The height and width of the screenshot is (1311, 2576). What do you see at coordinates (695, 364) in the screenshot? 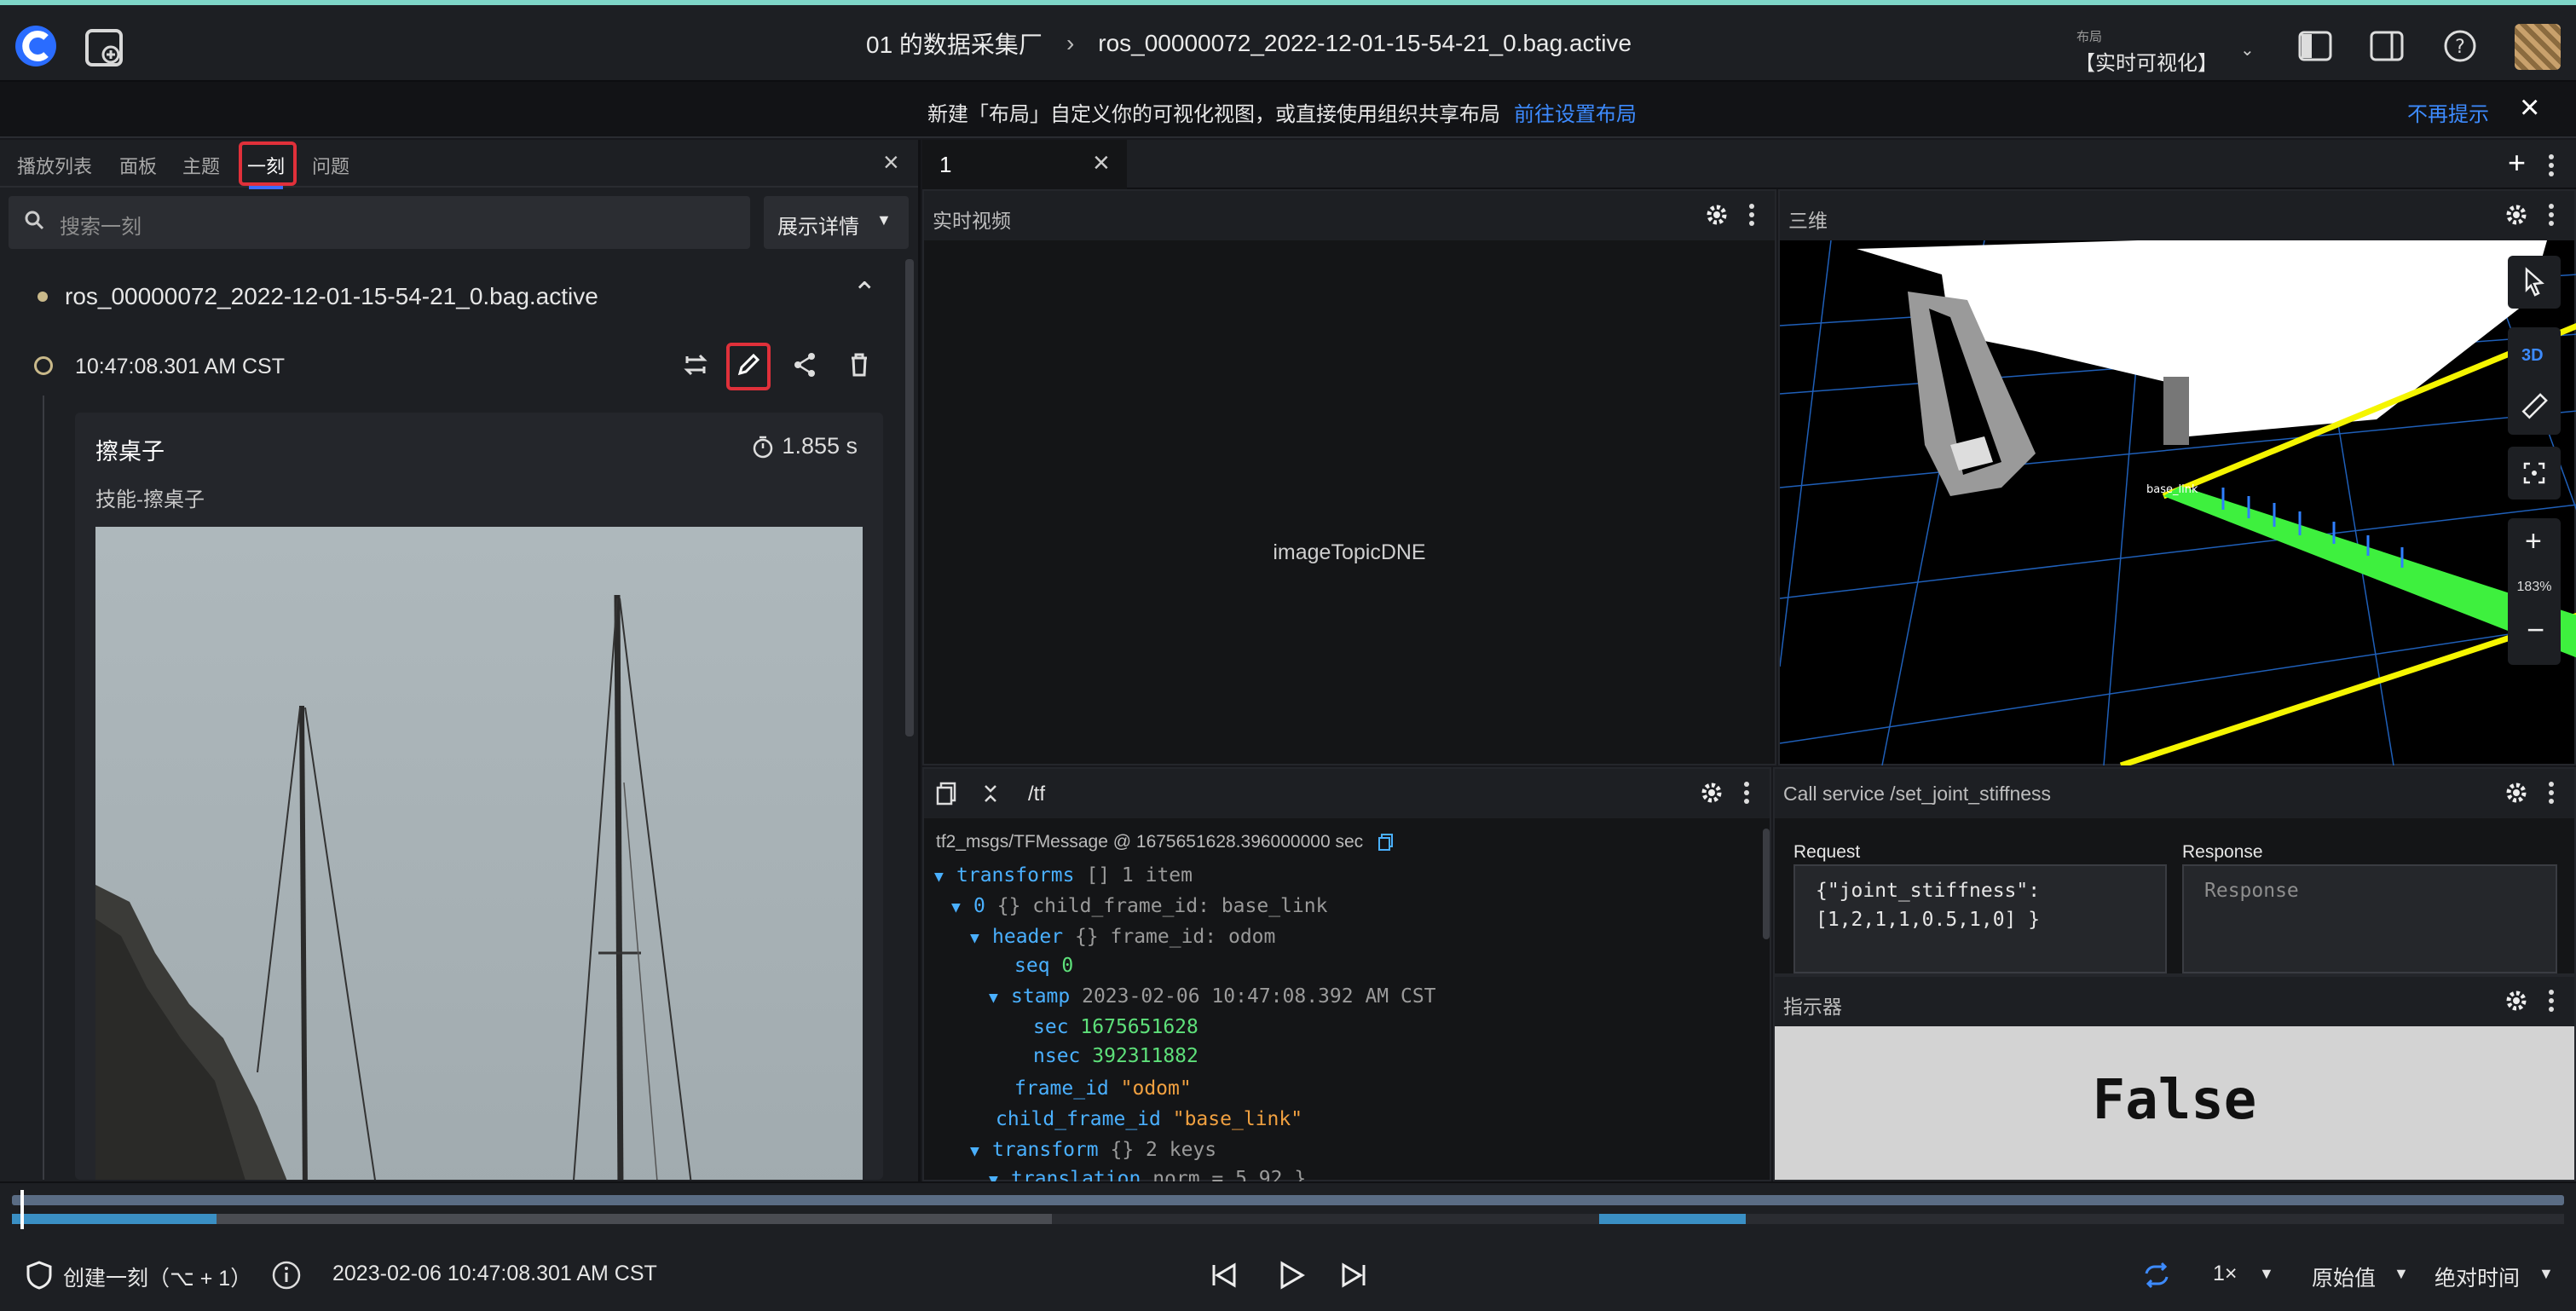
I see `swap-icon` at bounding box center [695, 364].